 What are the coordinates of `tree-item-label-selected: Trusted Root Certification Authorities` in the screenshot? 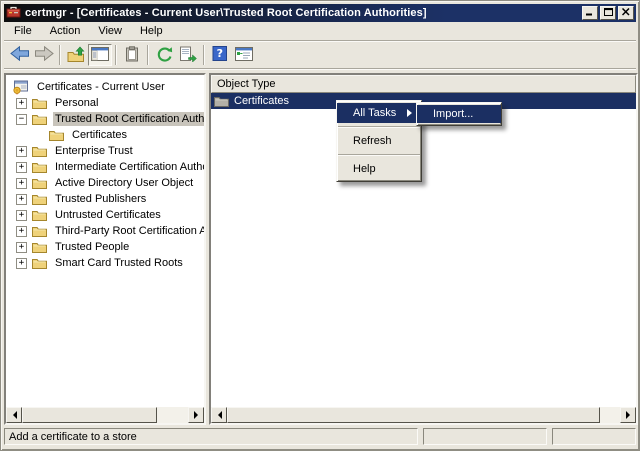 It's located at (128, 119).